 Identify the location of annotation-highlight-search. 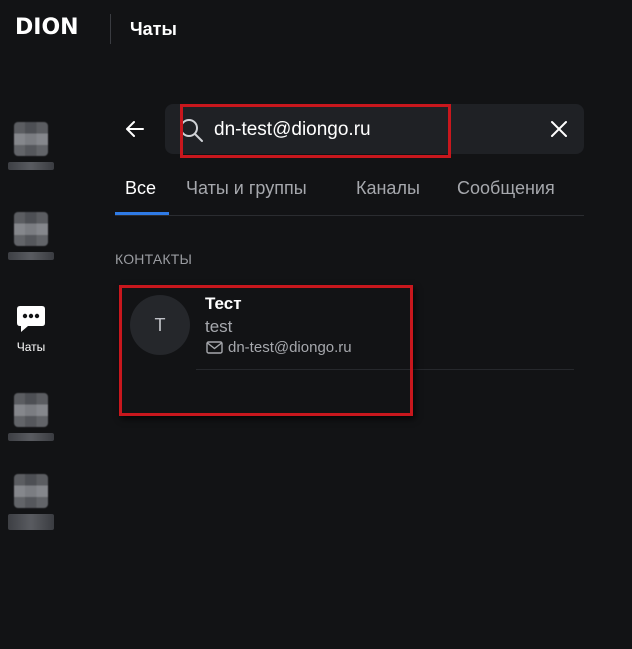
(315, 131).